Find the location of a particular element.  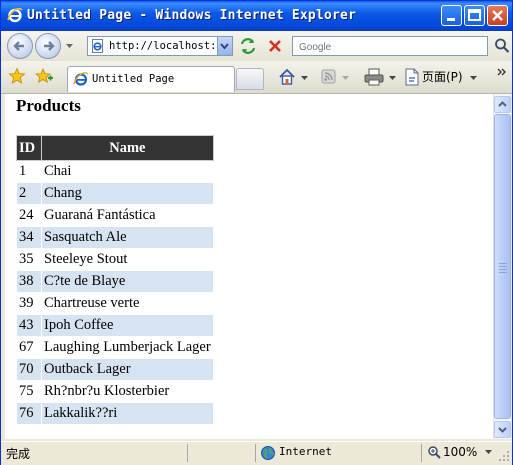

address-dropdown-button is located at coordinates (224, 46).